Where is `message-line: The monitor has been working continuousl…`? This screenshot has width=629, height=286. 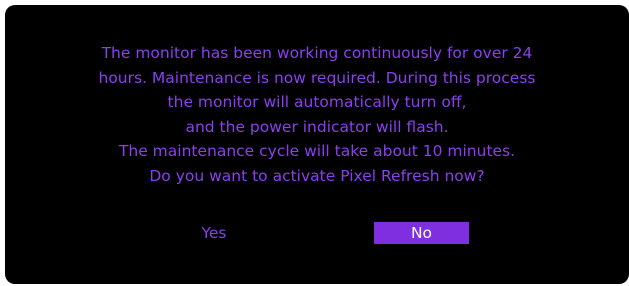 message-line: The monitor has been working continuousl… is located at coordinates (317, 53).